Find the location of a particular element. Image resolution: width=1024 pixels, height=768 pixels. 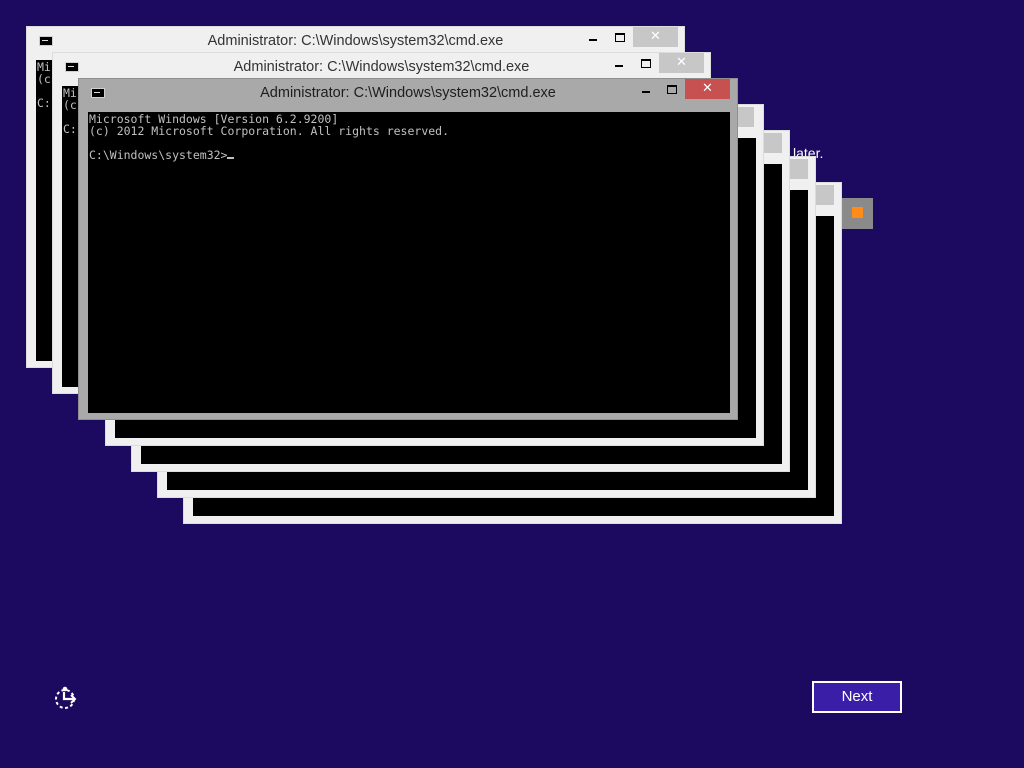

orange-square-icon is located at coordinates (857, 212).